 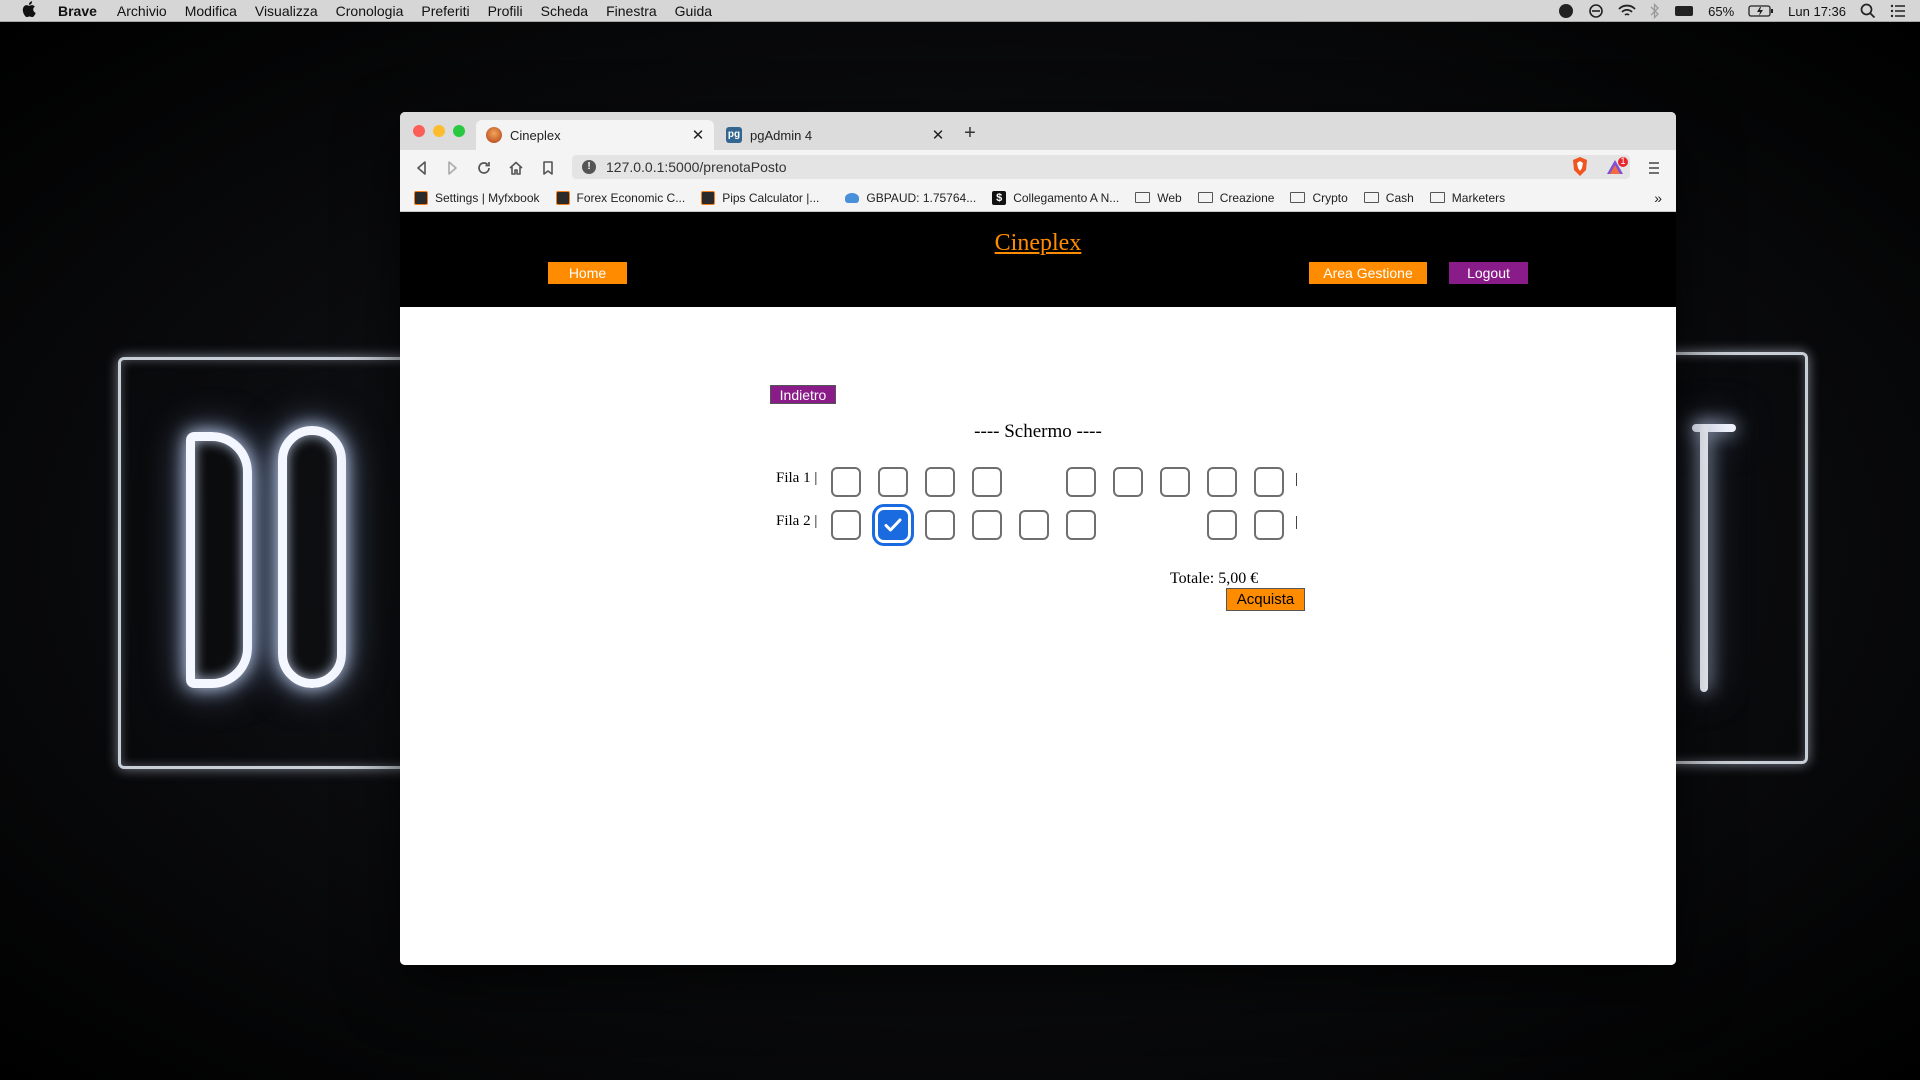 What do you see at coordinates (445, 11) in the screenshot?
I see `menu-preferiti: Preferiti` at bounding box center [445, 11].